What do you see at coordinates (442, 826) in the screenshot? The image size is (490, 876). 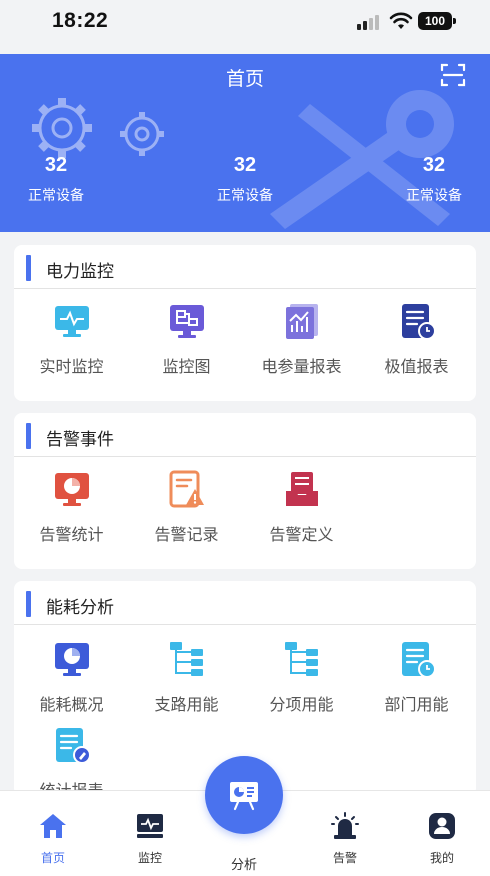 I see `user-profile-icon` at bounding box center [442, 826].